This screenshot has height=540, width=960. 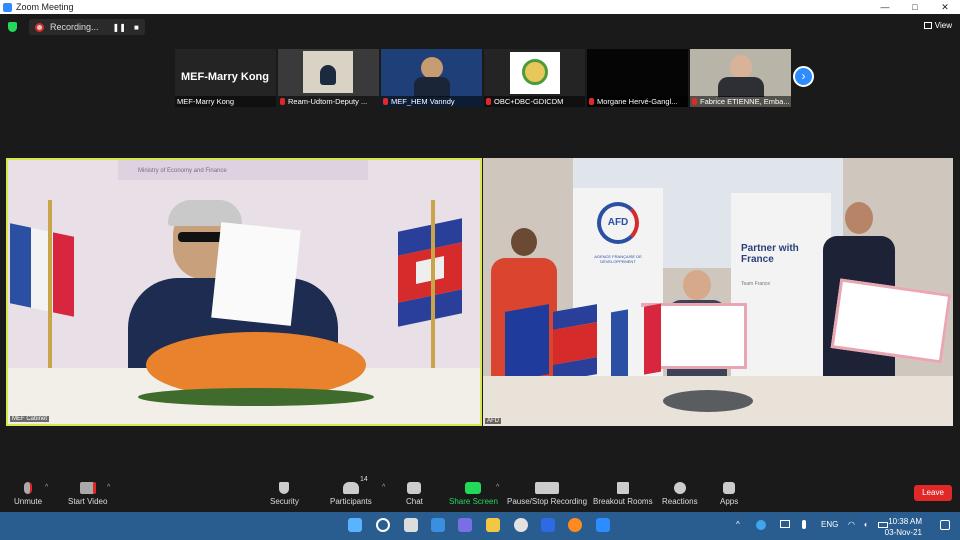 I want to click on unmute-button: Unmute, so click(x=28, y=494).